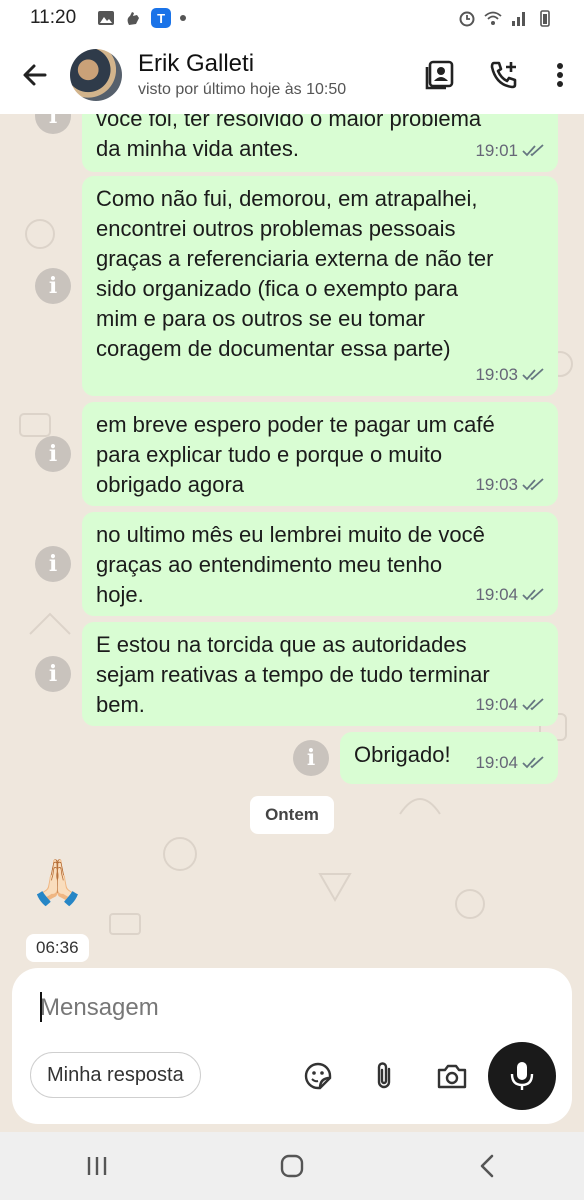 The width and height of the screenshot is (584, 1200). Describe the element at coordinates (281, 644) in the screenshot. I see `message-line: E estou na torcida que as autoridades` at that location.